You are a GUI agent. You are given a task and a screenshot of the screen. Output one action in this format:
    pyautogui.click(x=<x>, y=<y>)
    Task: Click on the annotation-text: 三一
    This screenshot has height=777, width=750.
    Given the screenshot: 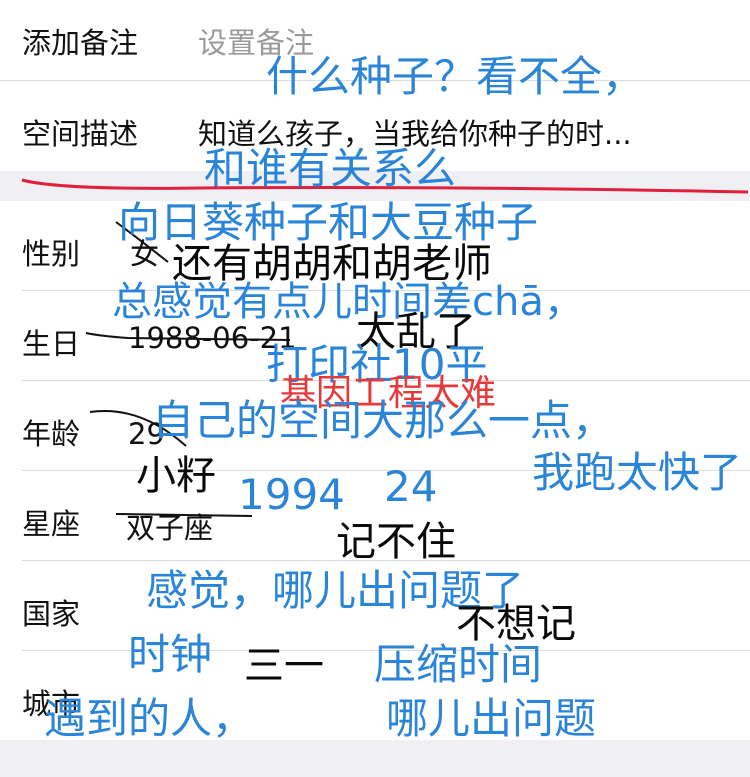 What is the action you would take?
    pyautogui.click(x=284, y=666)
    